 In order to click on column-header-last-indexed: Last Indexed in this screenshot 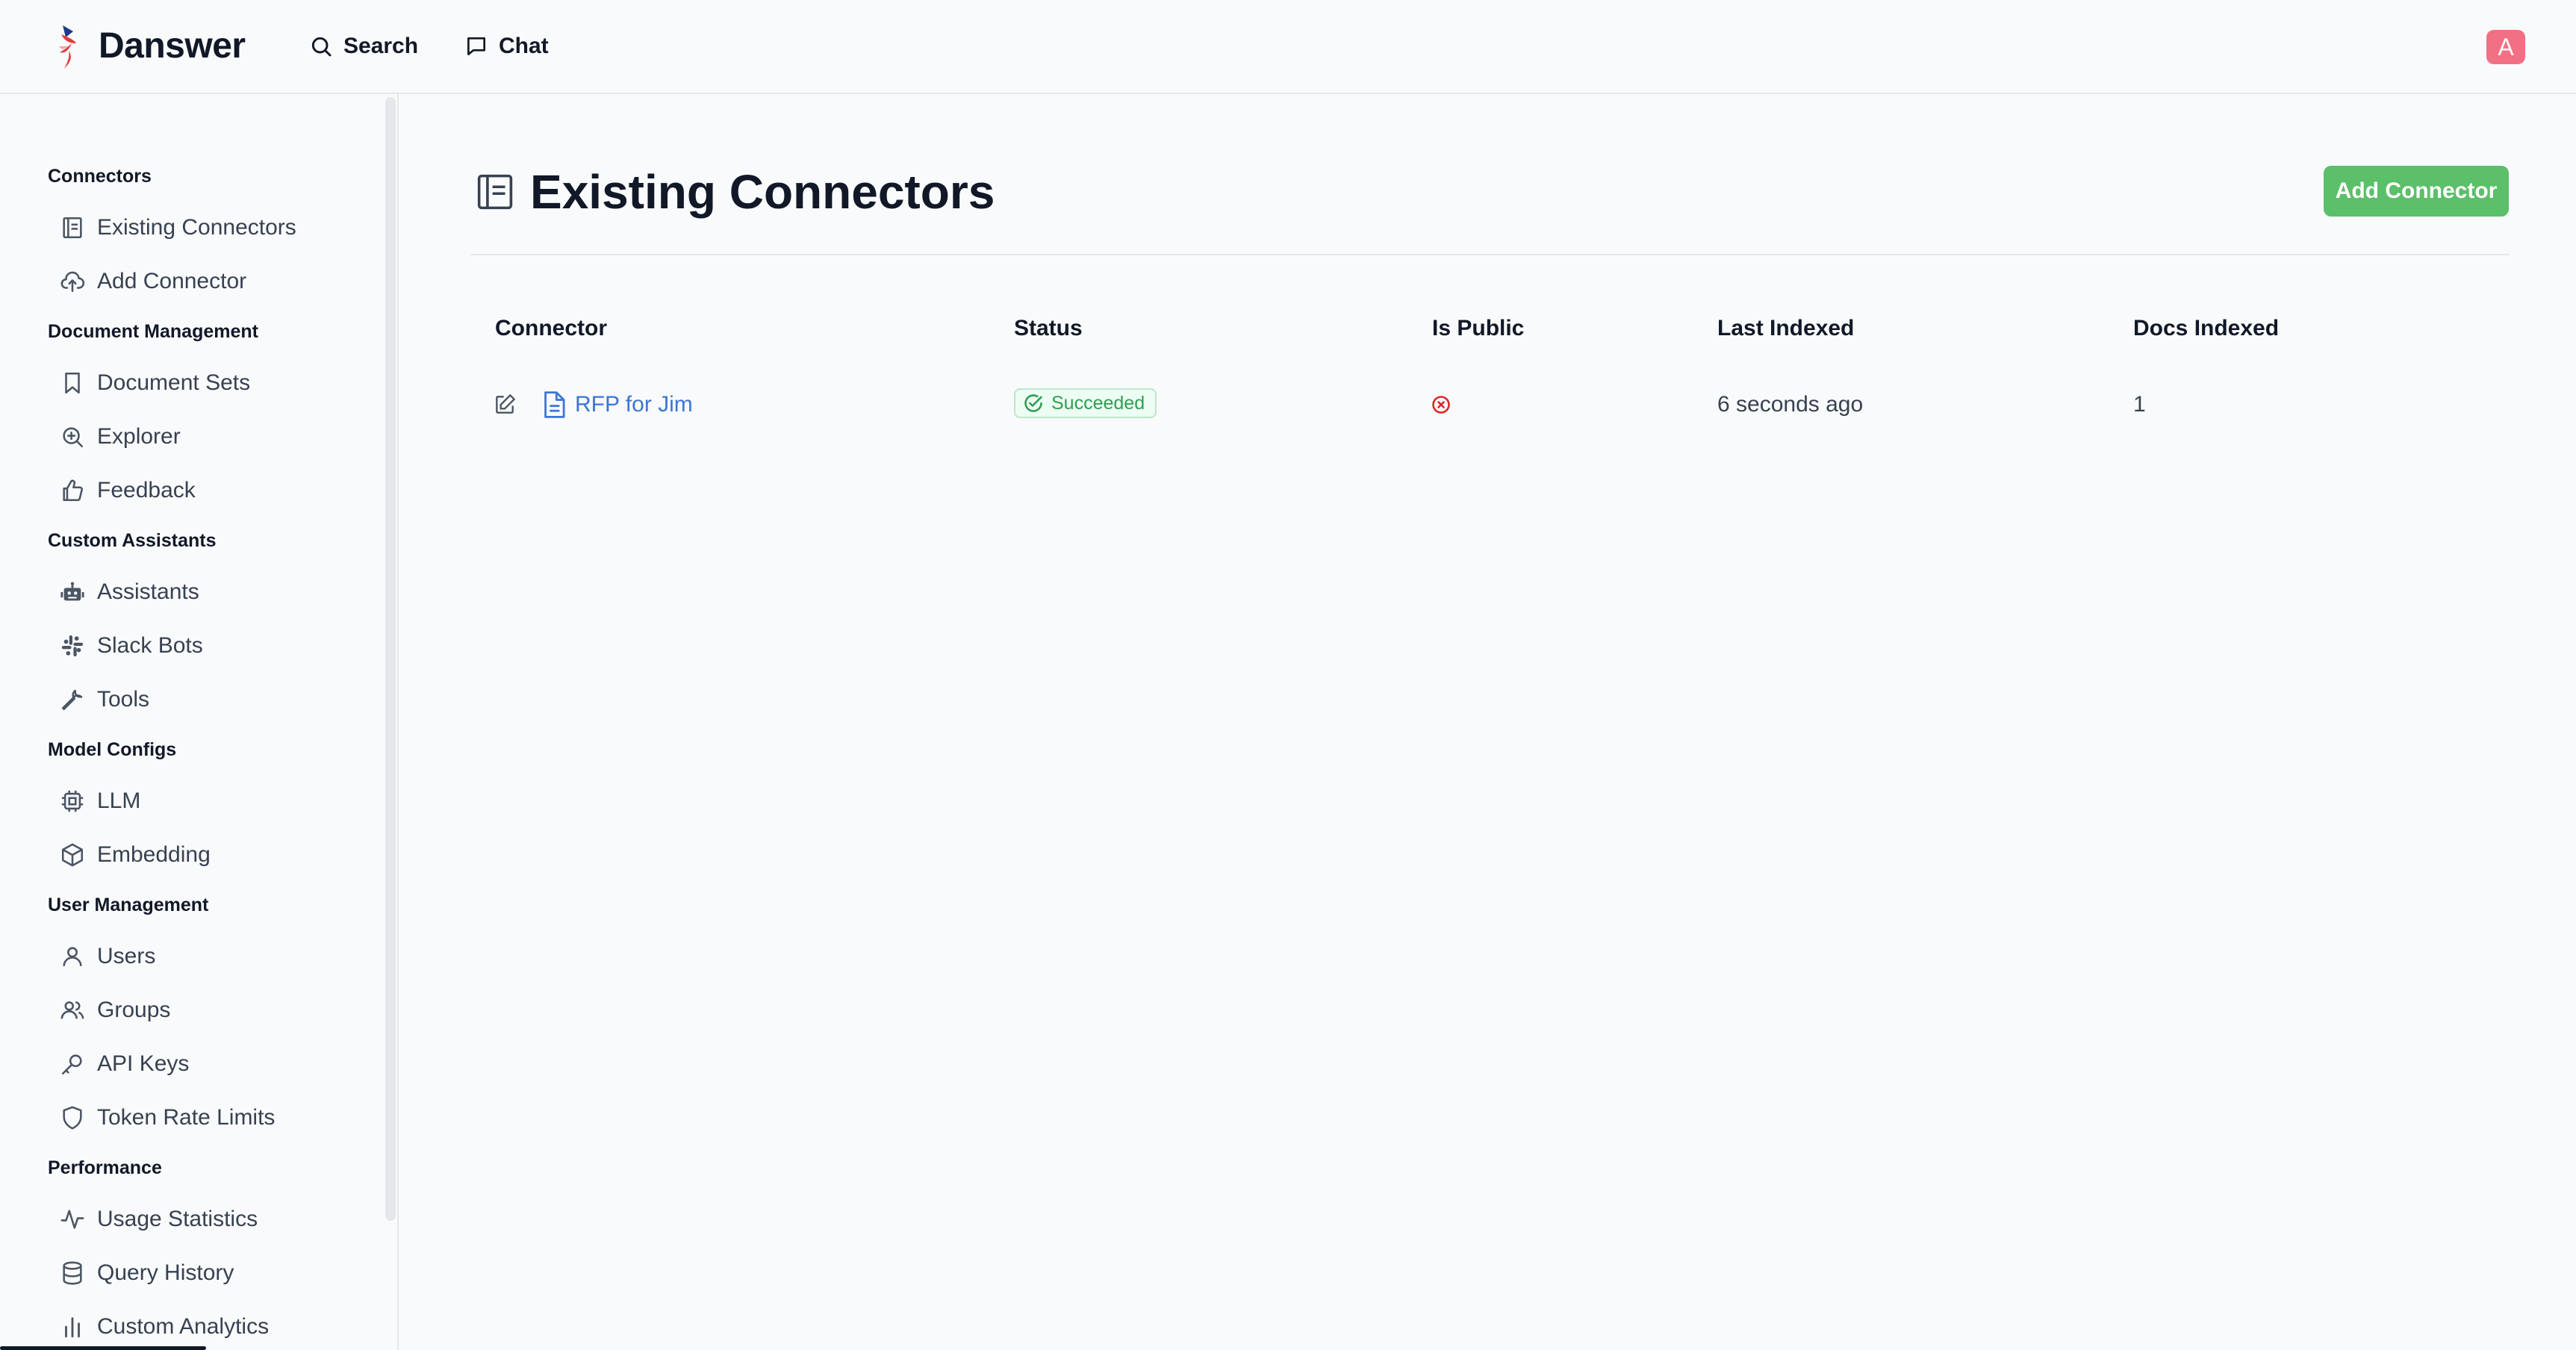, I will do `click(1786, 328)`.